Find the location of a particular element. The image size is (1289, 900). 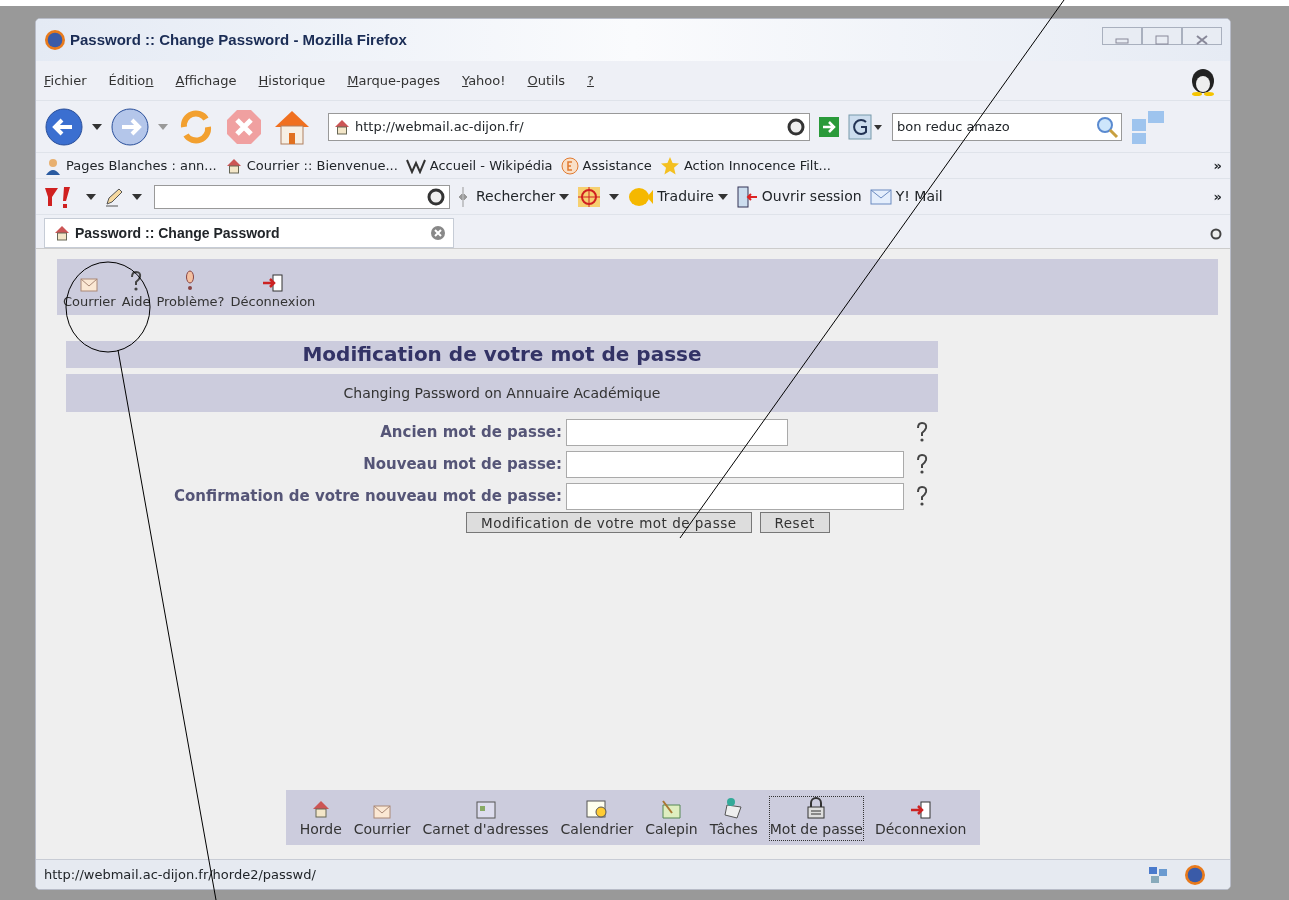

badge-e-icon is located at coordinates (569, 165).